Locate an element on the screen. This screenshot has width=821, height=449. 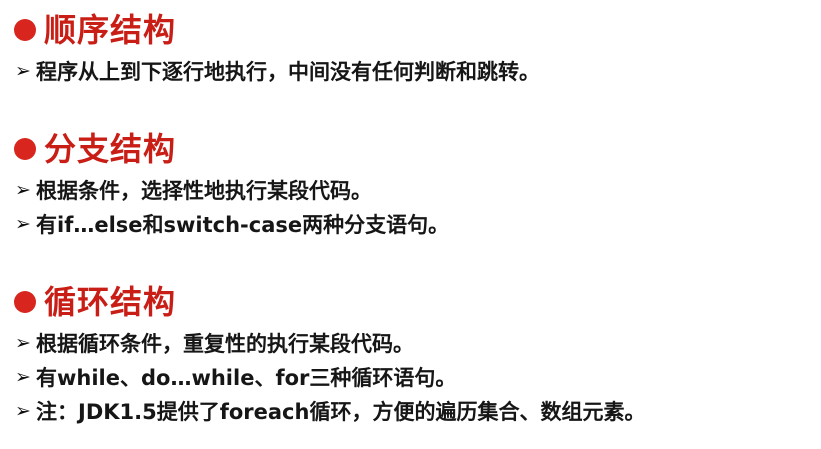
list-item-text: 有while、do…while、for三种循环语句。 is located at coordinates (246, 378).